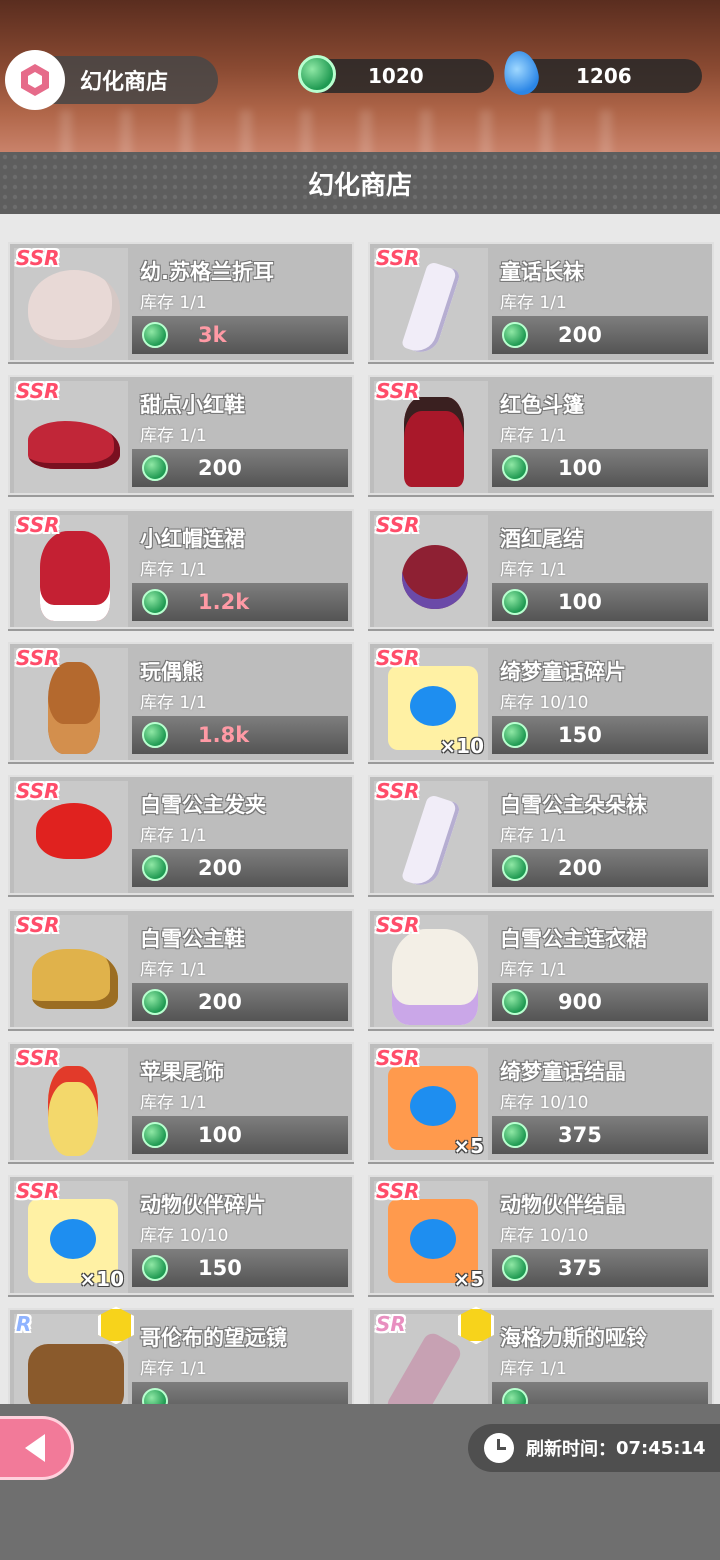 Image resolution: width=720 pixels, height=1560 pixels. I want to click on shop-item-card: SR 海格力斯的哑铃 库存 1/1, so click(541, 1355).